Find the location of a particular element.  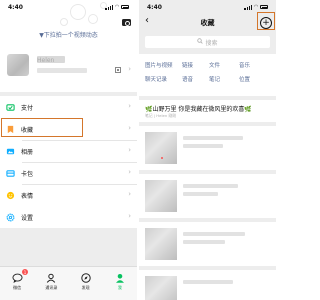

tab-discover: 发现 is located at coordinates (86, 283).